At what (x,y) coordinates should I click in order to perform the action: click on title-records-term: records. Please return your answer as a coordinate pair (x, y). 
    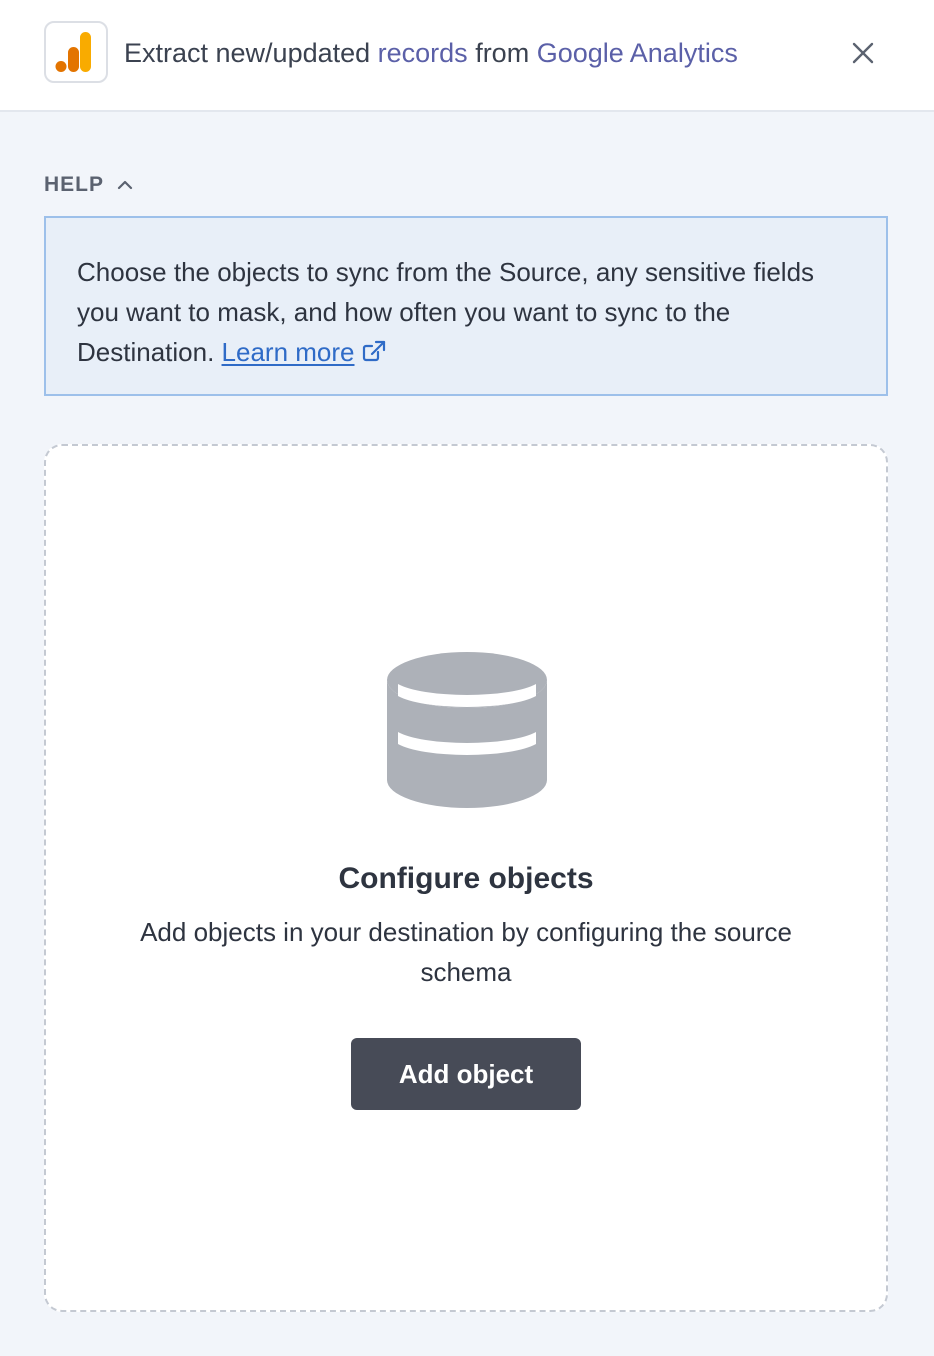
    Looking at the image, I should click on (422, 53).